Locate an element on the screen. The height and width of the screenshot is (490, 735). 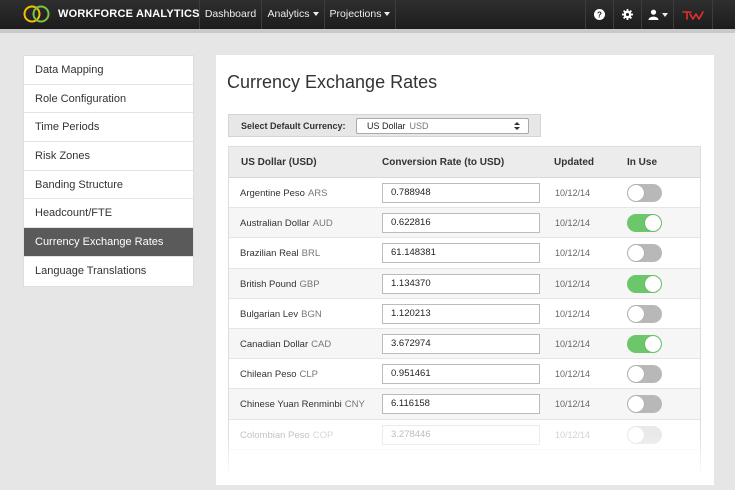
table-row: Colombian Peso COP 3.278446 10/12/14 is located at coordinates (464, 435).